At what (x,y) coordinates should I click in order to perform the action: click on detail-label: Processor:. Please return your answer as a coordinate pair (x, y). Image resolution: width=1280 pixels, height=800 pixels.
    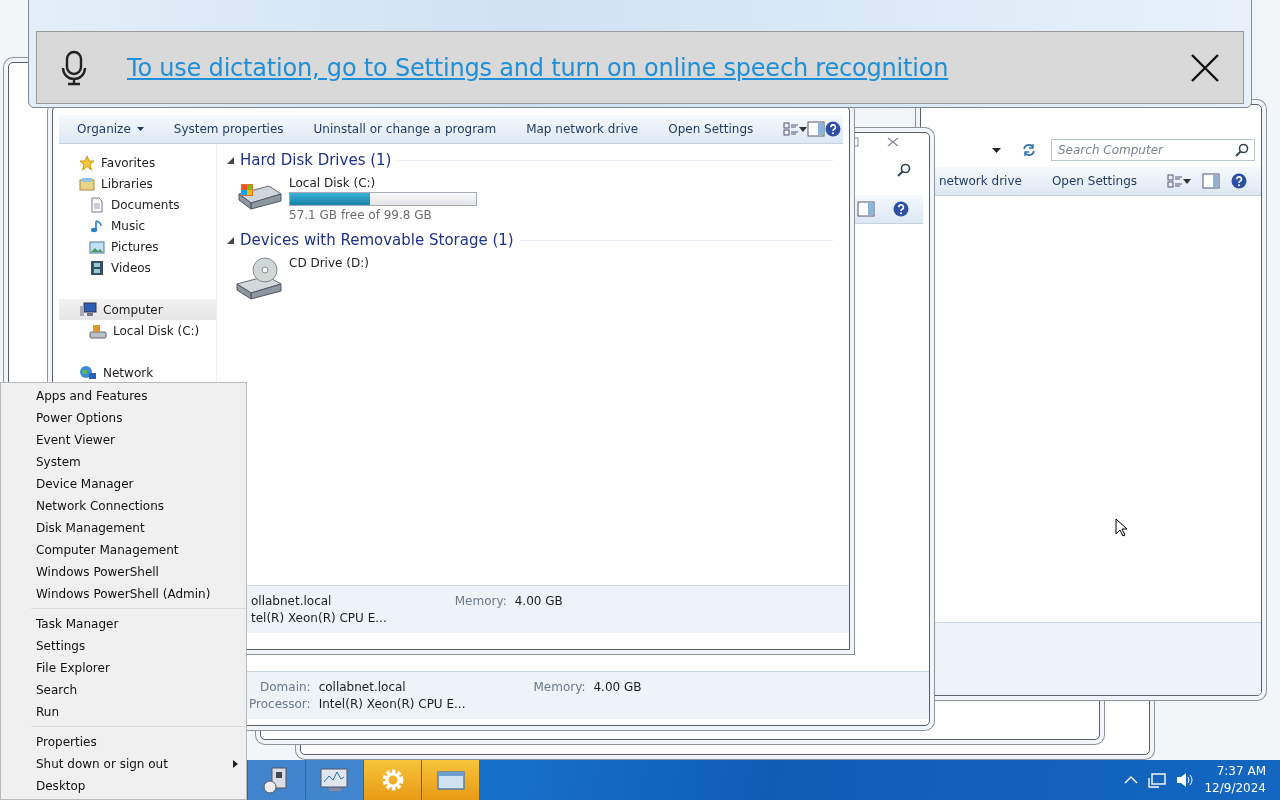
    Looking at the image, I should click on (280, 704).